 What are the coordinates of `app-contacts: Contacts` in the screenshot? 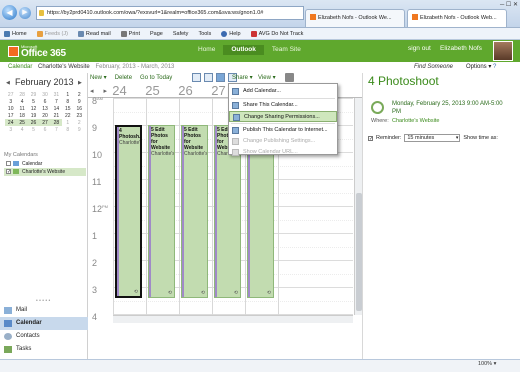 It's located at (44, 336).